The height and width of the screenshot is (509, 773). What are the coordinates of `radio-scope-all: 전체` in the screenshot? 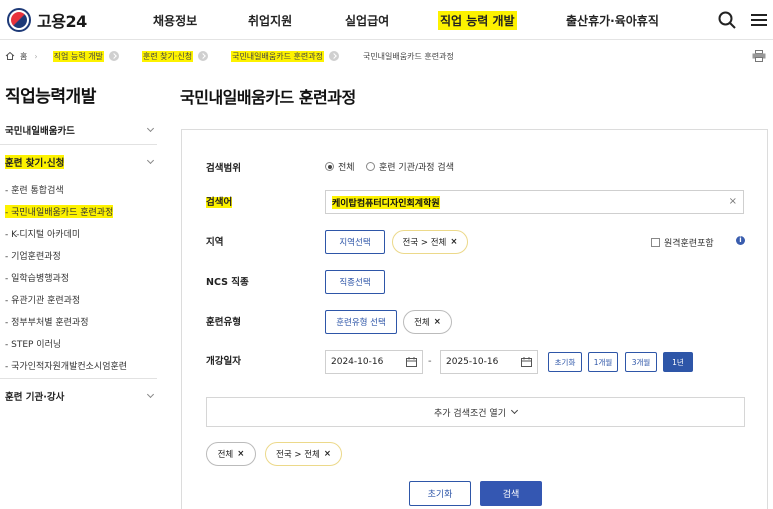 It's located at (340, 166).